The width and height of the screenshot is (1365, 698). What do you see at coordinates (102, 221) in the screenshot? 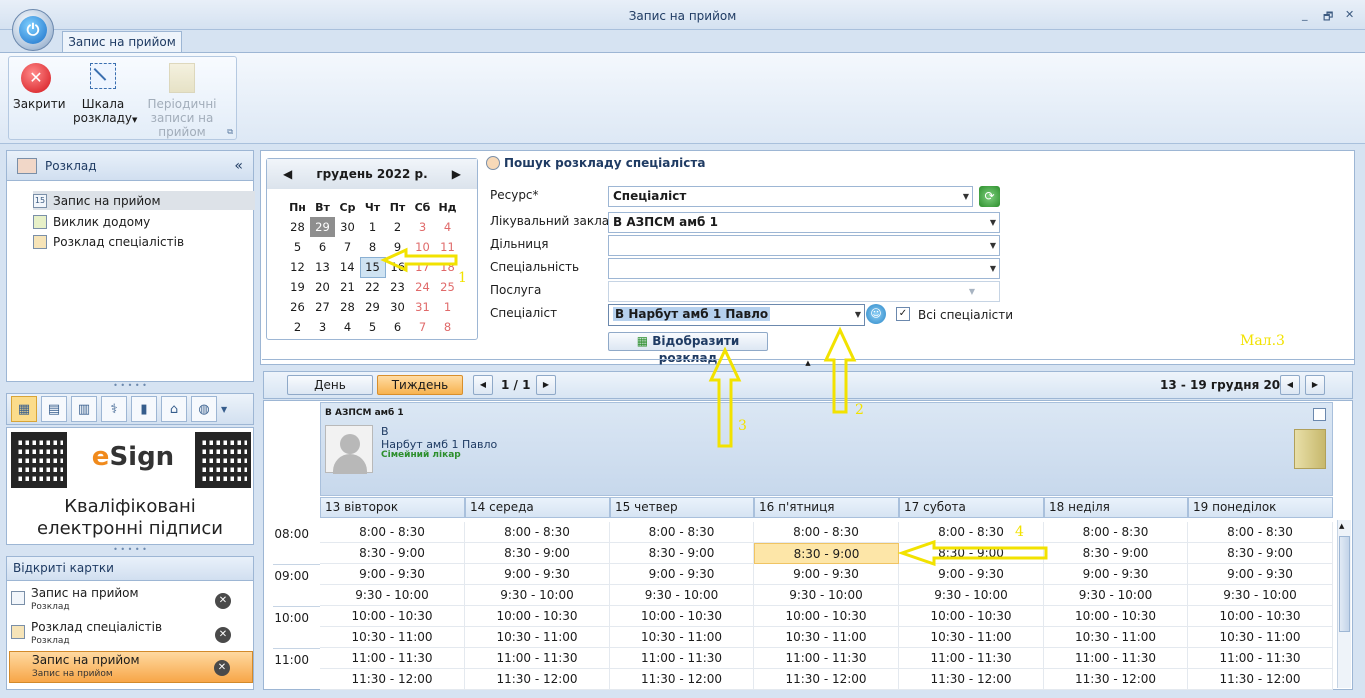
I see `nav-item-label: Виклик додому` at bounding box center [102, 221].